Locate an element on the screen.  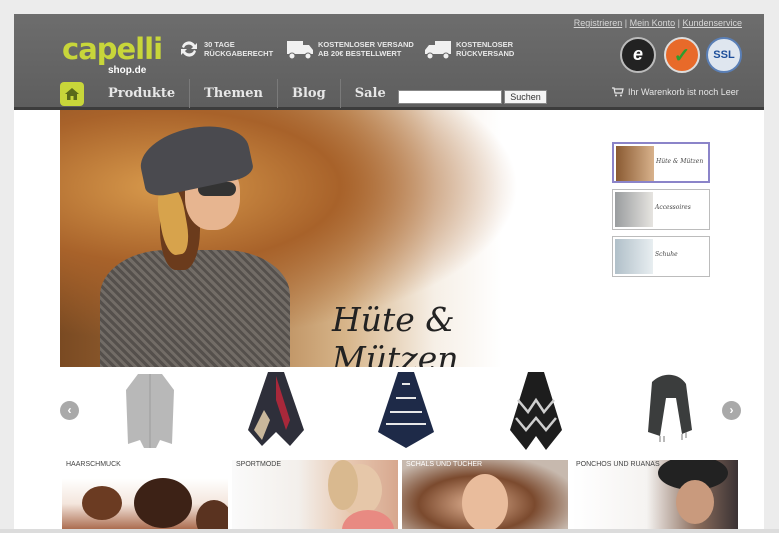
usp-line: KOSTENLOSER is located at coordinates (485, 44).